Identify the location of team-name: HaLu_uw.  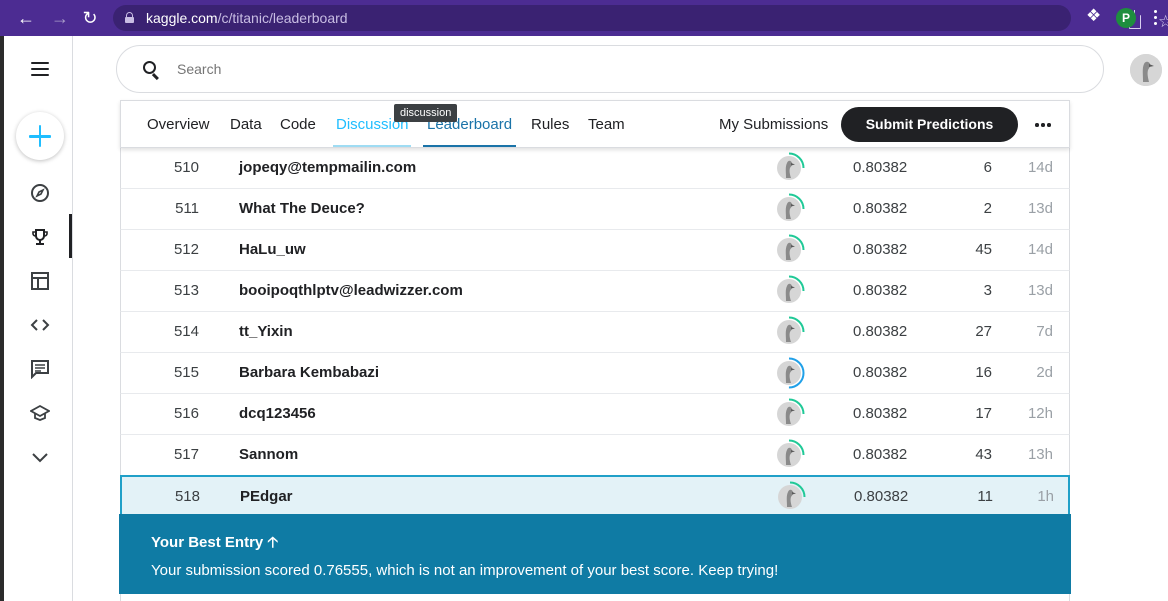
(272, 249).